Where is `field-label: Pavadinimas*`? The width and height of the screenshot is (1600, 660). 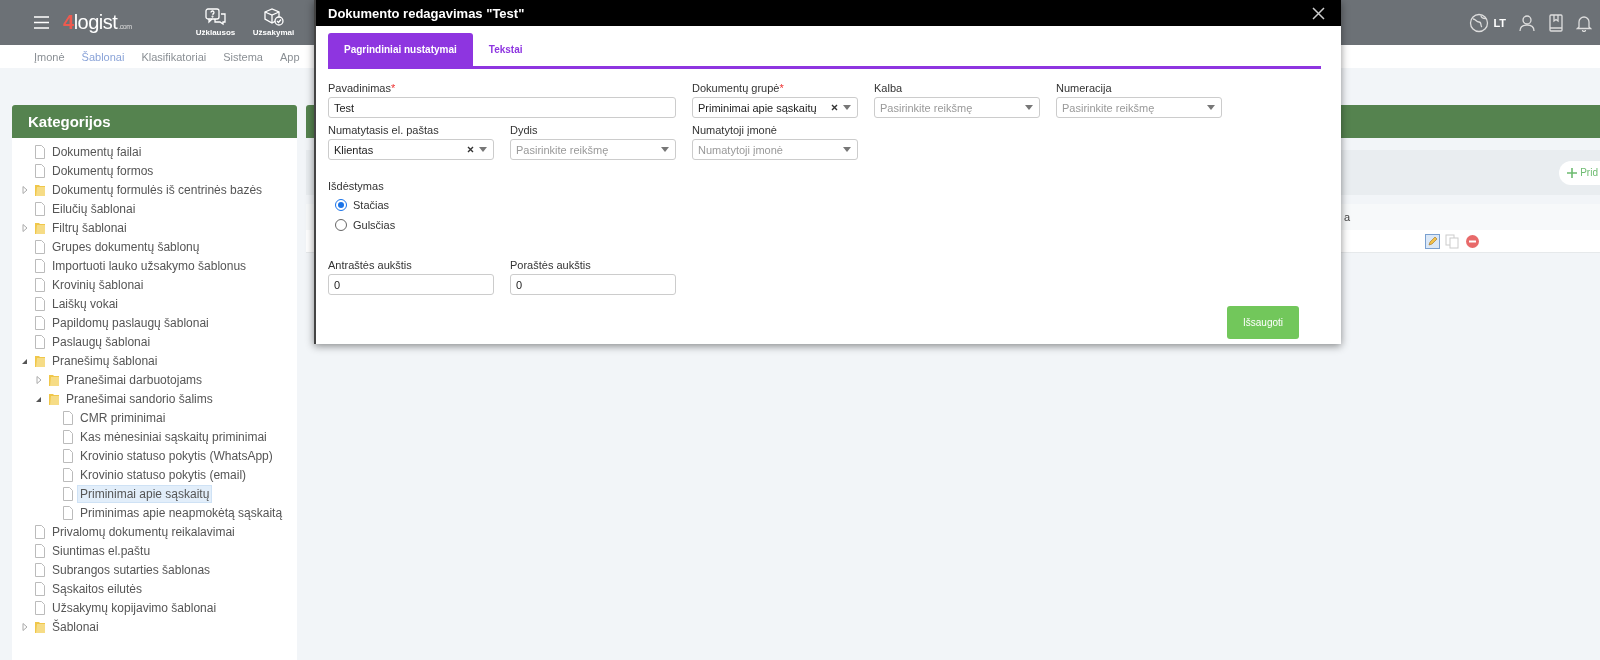
field-label: Pavadinimas* is located at coordinates (362, 88).